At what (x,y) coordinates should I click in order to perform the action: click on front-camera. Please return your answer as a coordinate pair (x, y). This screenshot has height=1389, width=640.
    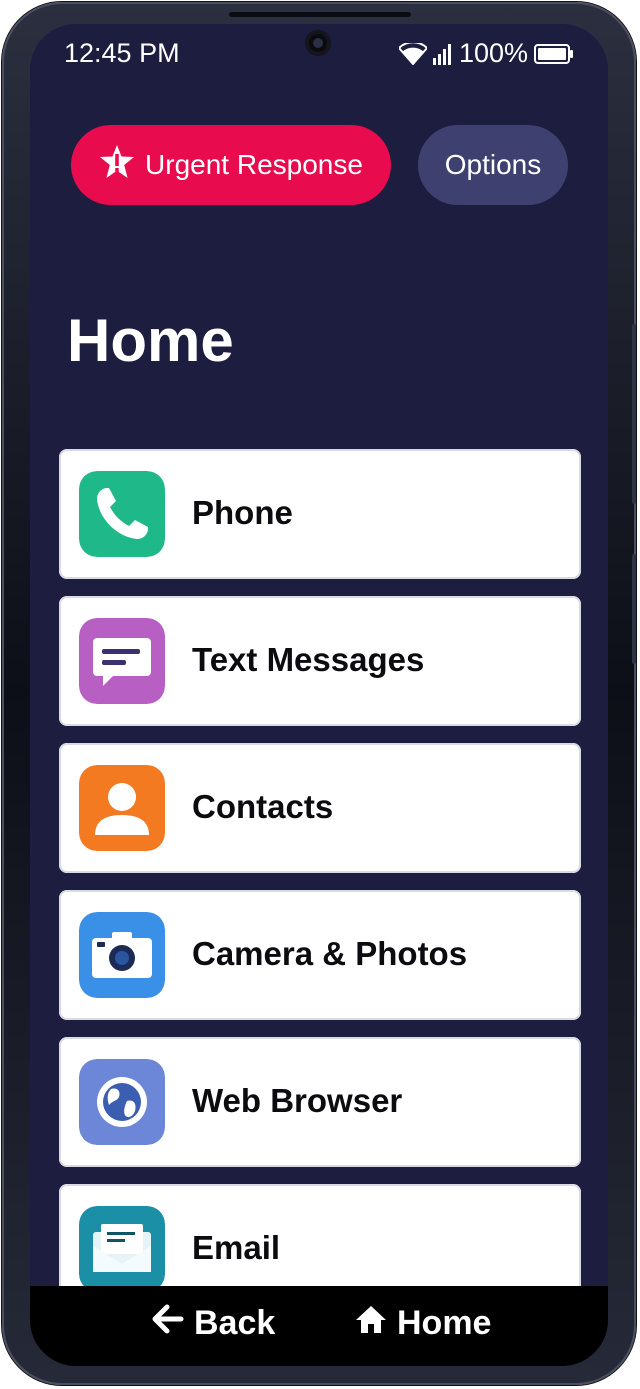
    Looking at the image, I should click on (318, 43).